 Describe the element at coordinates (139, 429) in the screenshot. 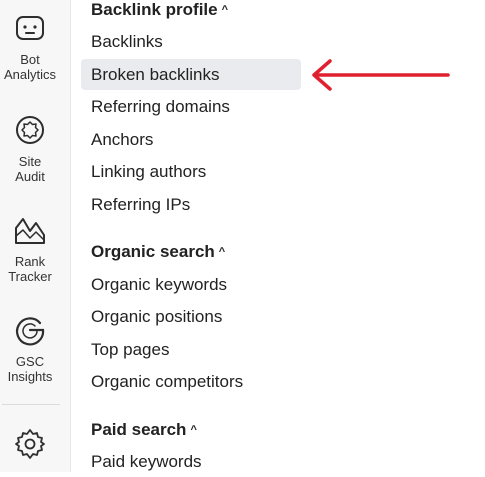

I see `section-title: Paid search` at that location.